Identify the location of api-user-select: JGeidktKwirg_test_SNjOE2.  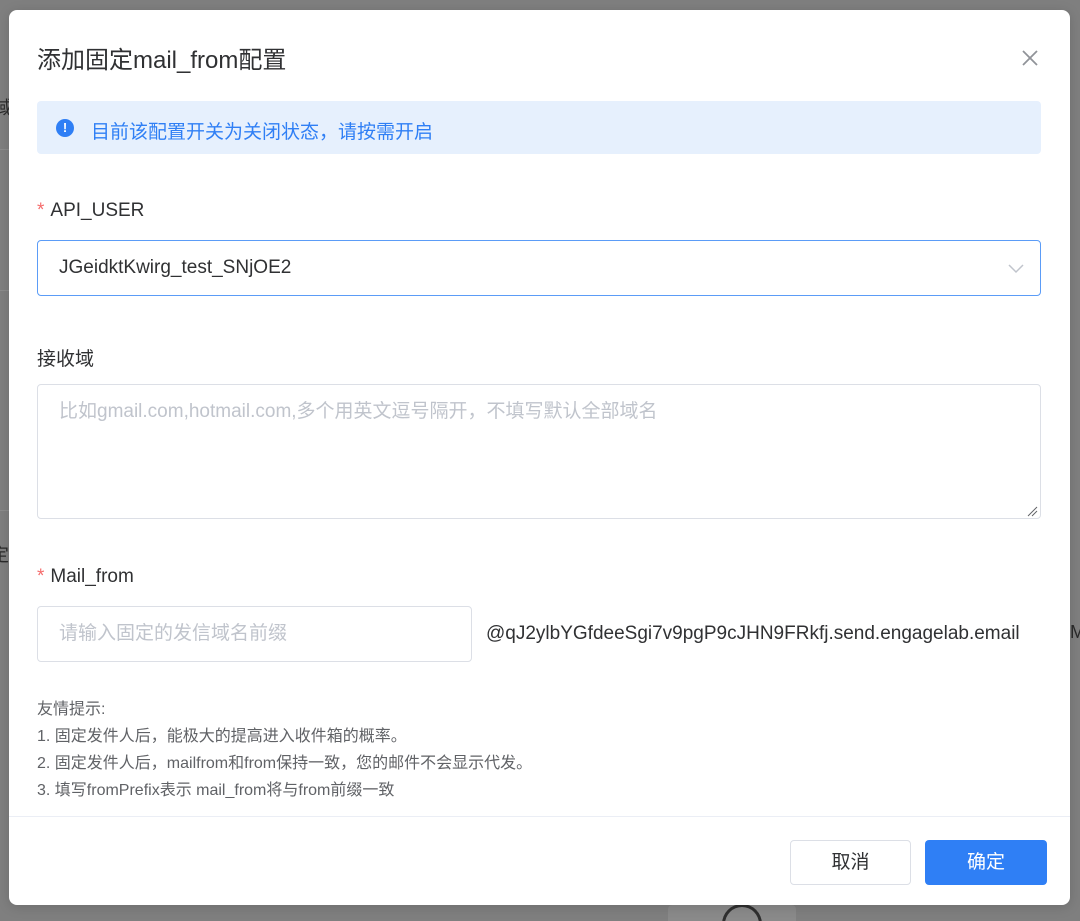
(539, 268).